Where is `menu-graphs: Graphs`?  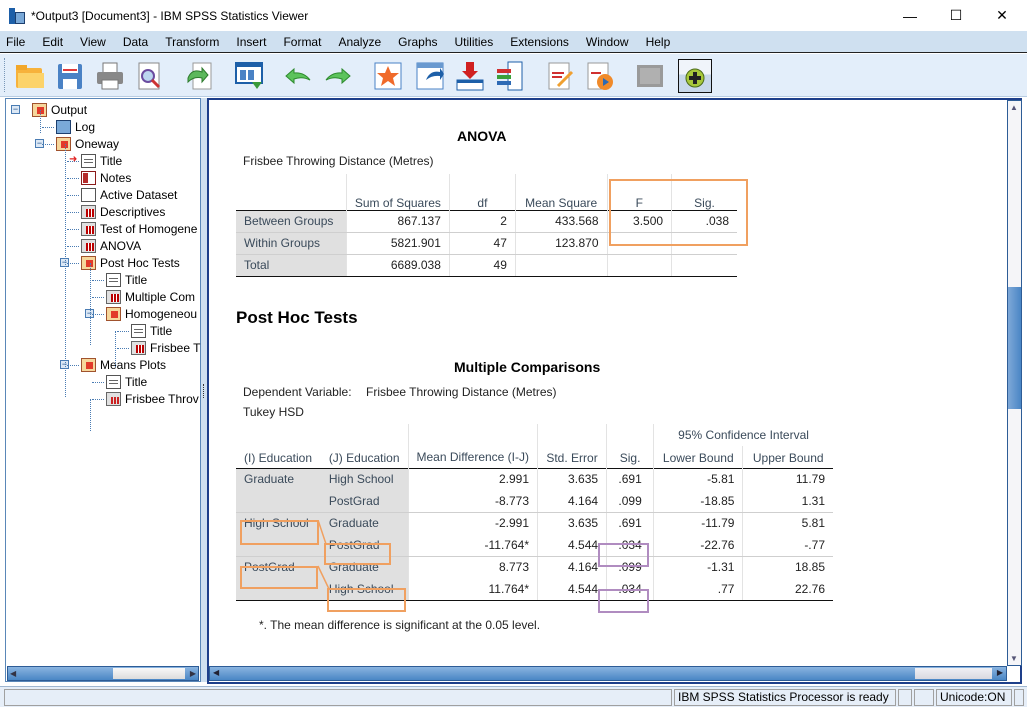 menu-graphs: Graphs is located at coordinates (417, 42).